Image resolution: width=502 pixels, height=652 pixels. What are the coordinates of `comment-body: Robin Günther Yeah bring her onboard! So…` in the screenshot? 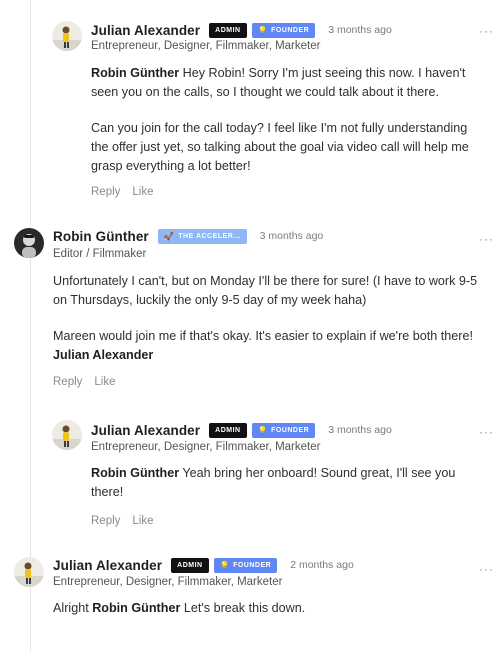 It's located at (289, 491).